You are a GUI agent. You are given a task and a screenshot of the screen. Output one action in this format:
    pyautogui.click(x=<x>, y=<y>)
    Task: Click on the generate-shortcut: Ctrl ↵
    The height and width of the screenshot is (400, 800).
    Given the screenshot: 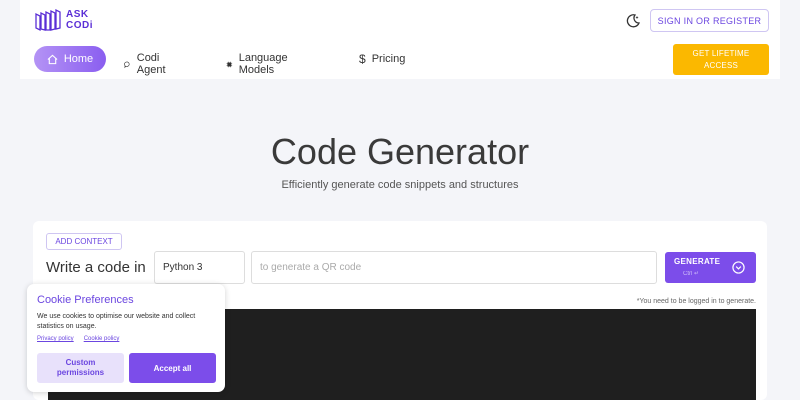 What is the action you would take?
    pyautogui.click(x=691, y=274)
    